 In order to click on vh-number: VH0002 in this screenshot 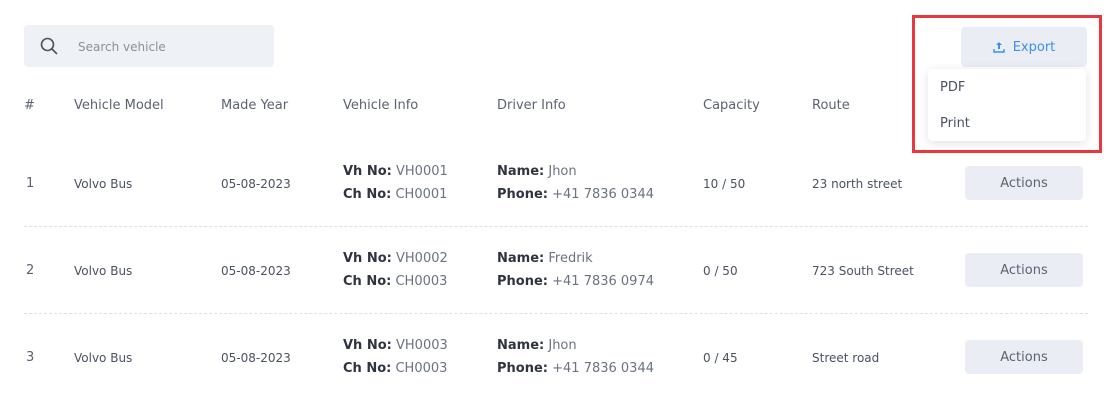, I will do `click(422, 258)`.